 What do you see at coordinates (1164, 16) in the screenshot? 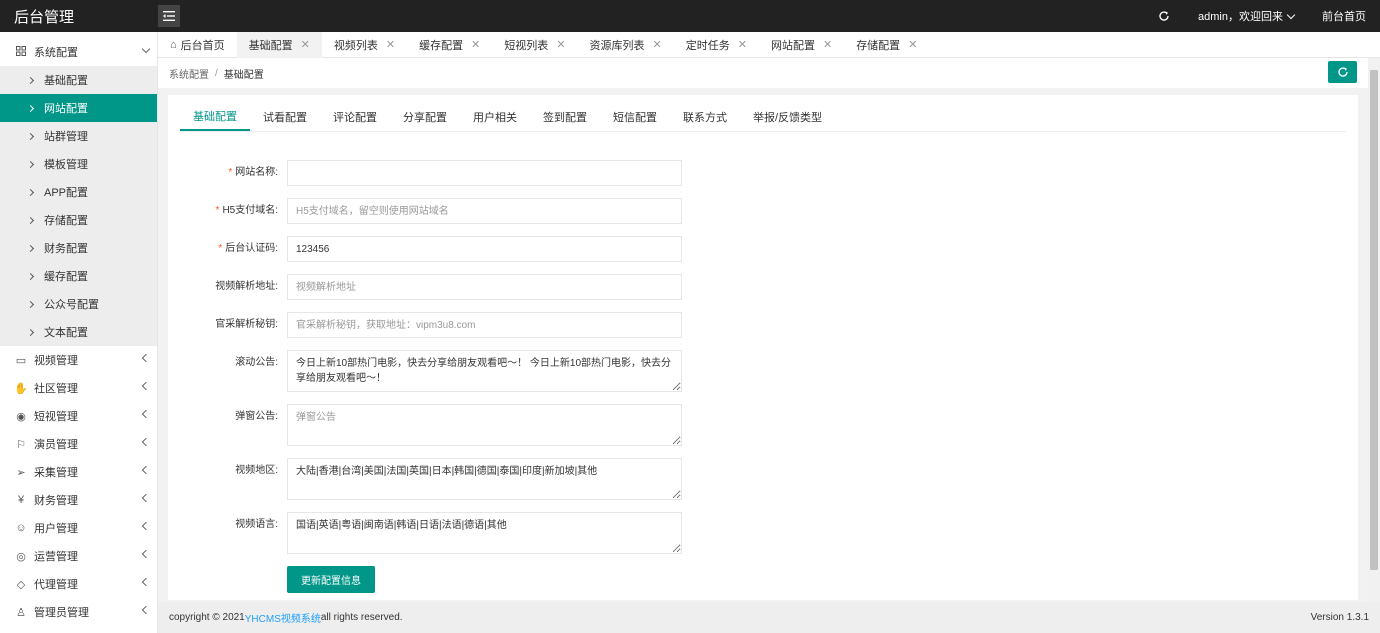
I see `refresh-page-button` at bounding box center [1164, 16].